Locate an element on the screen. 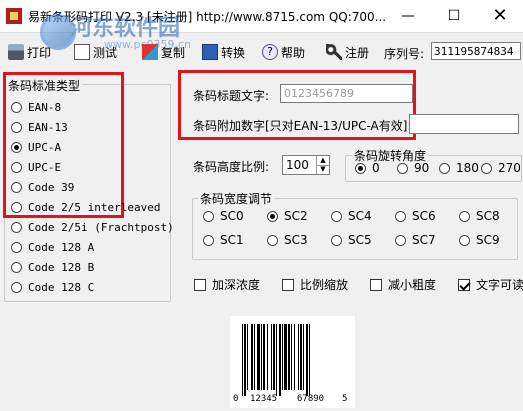  width-option-sc8-label: SC8 is located at coordinates (488, 216).